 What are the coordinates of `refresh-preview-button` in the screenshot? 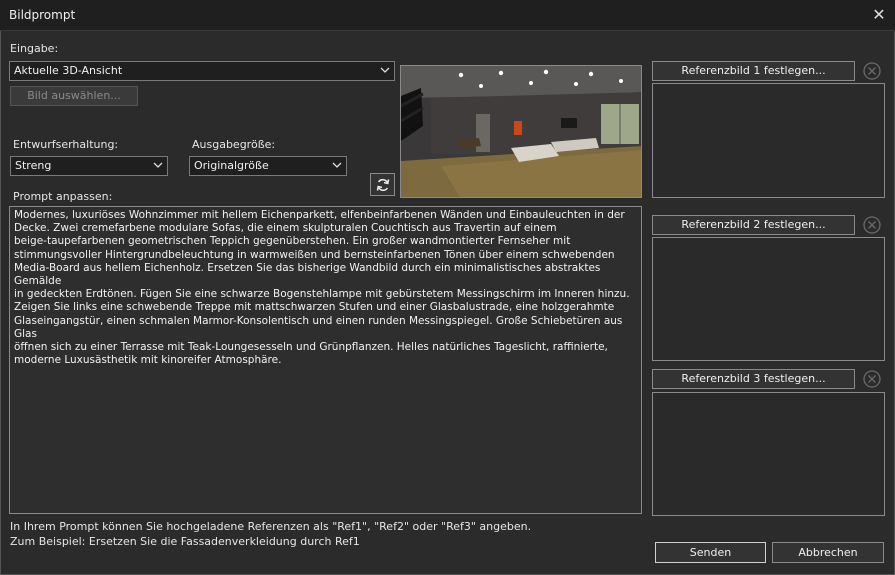 It's located at (382, 184).